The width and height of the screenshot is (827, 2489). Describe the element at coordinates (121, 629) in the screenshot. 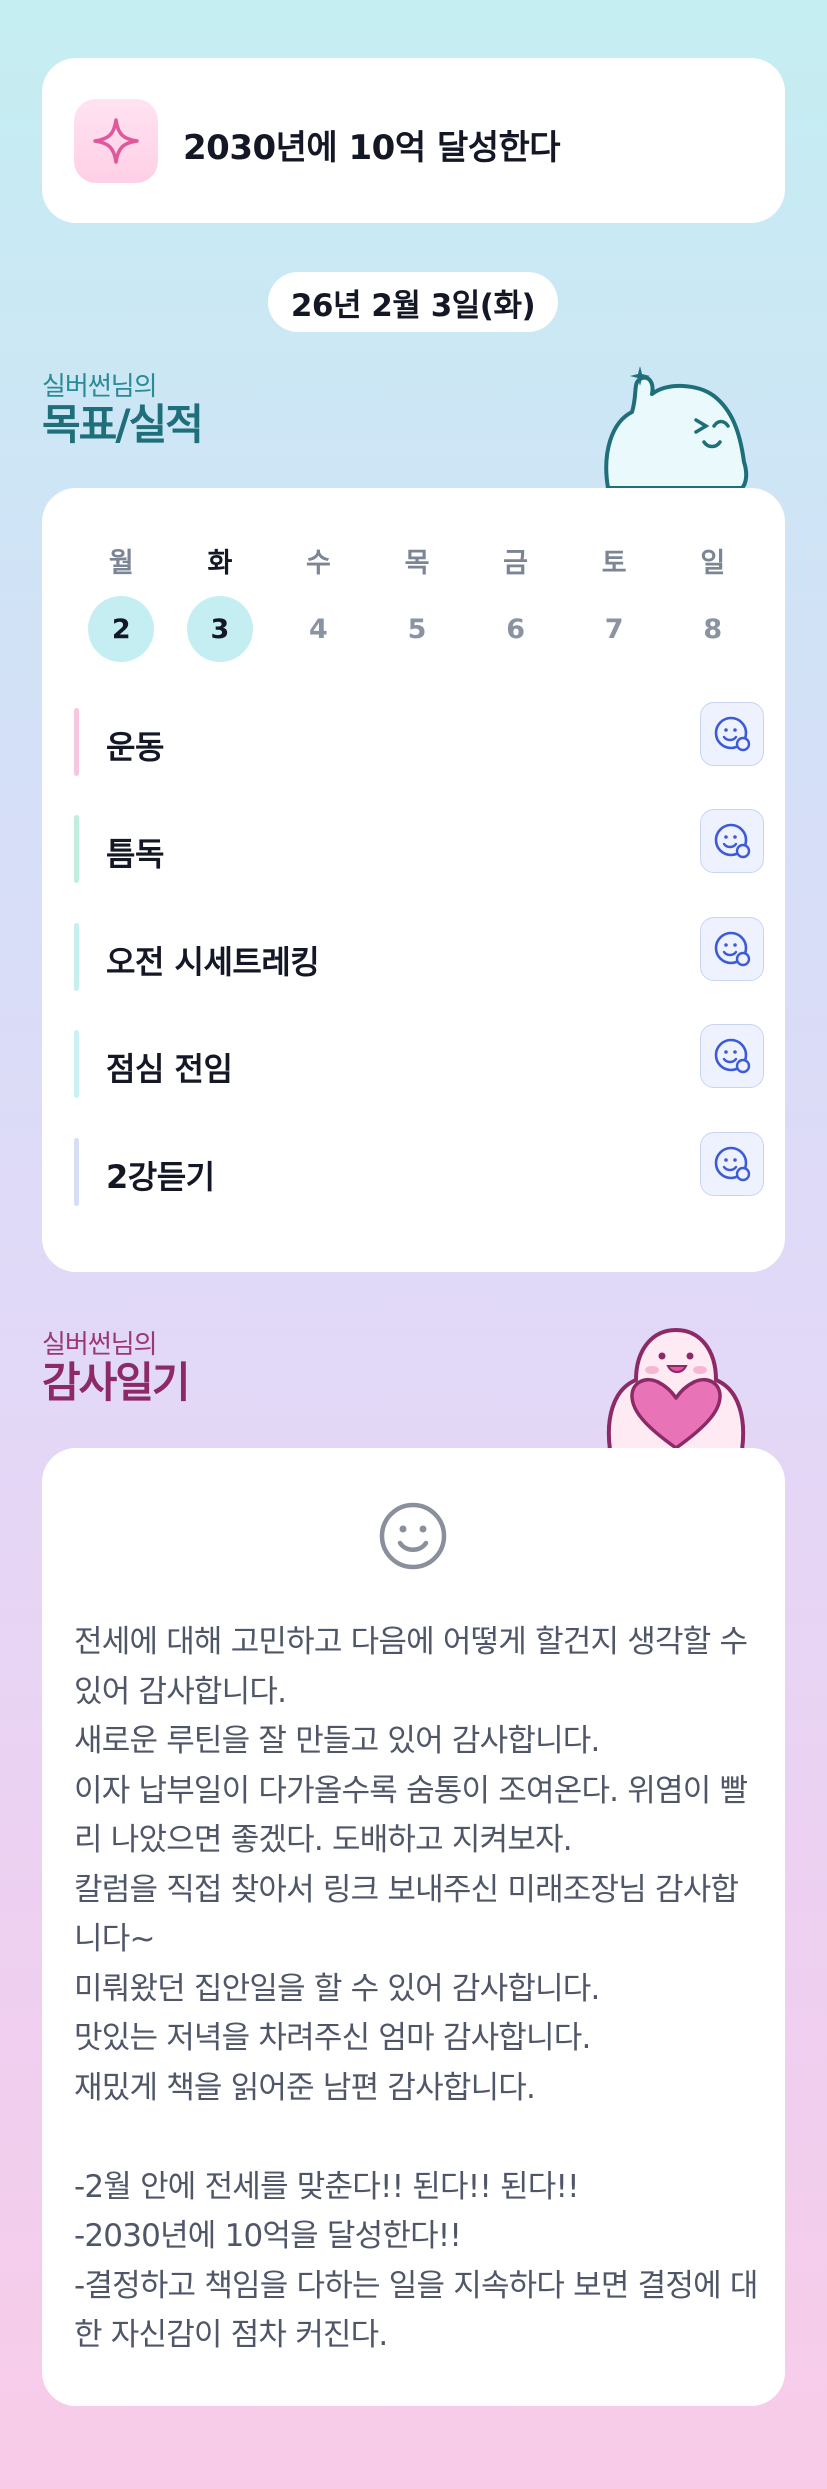

I see `date-2: 2` at that location.